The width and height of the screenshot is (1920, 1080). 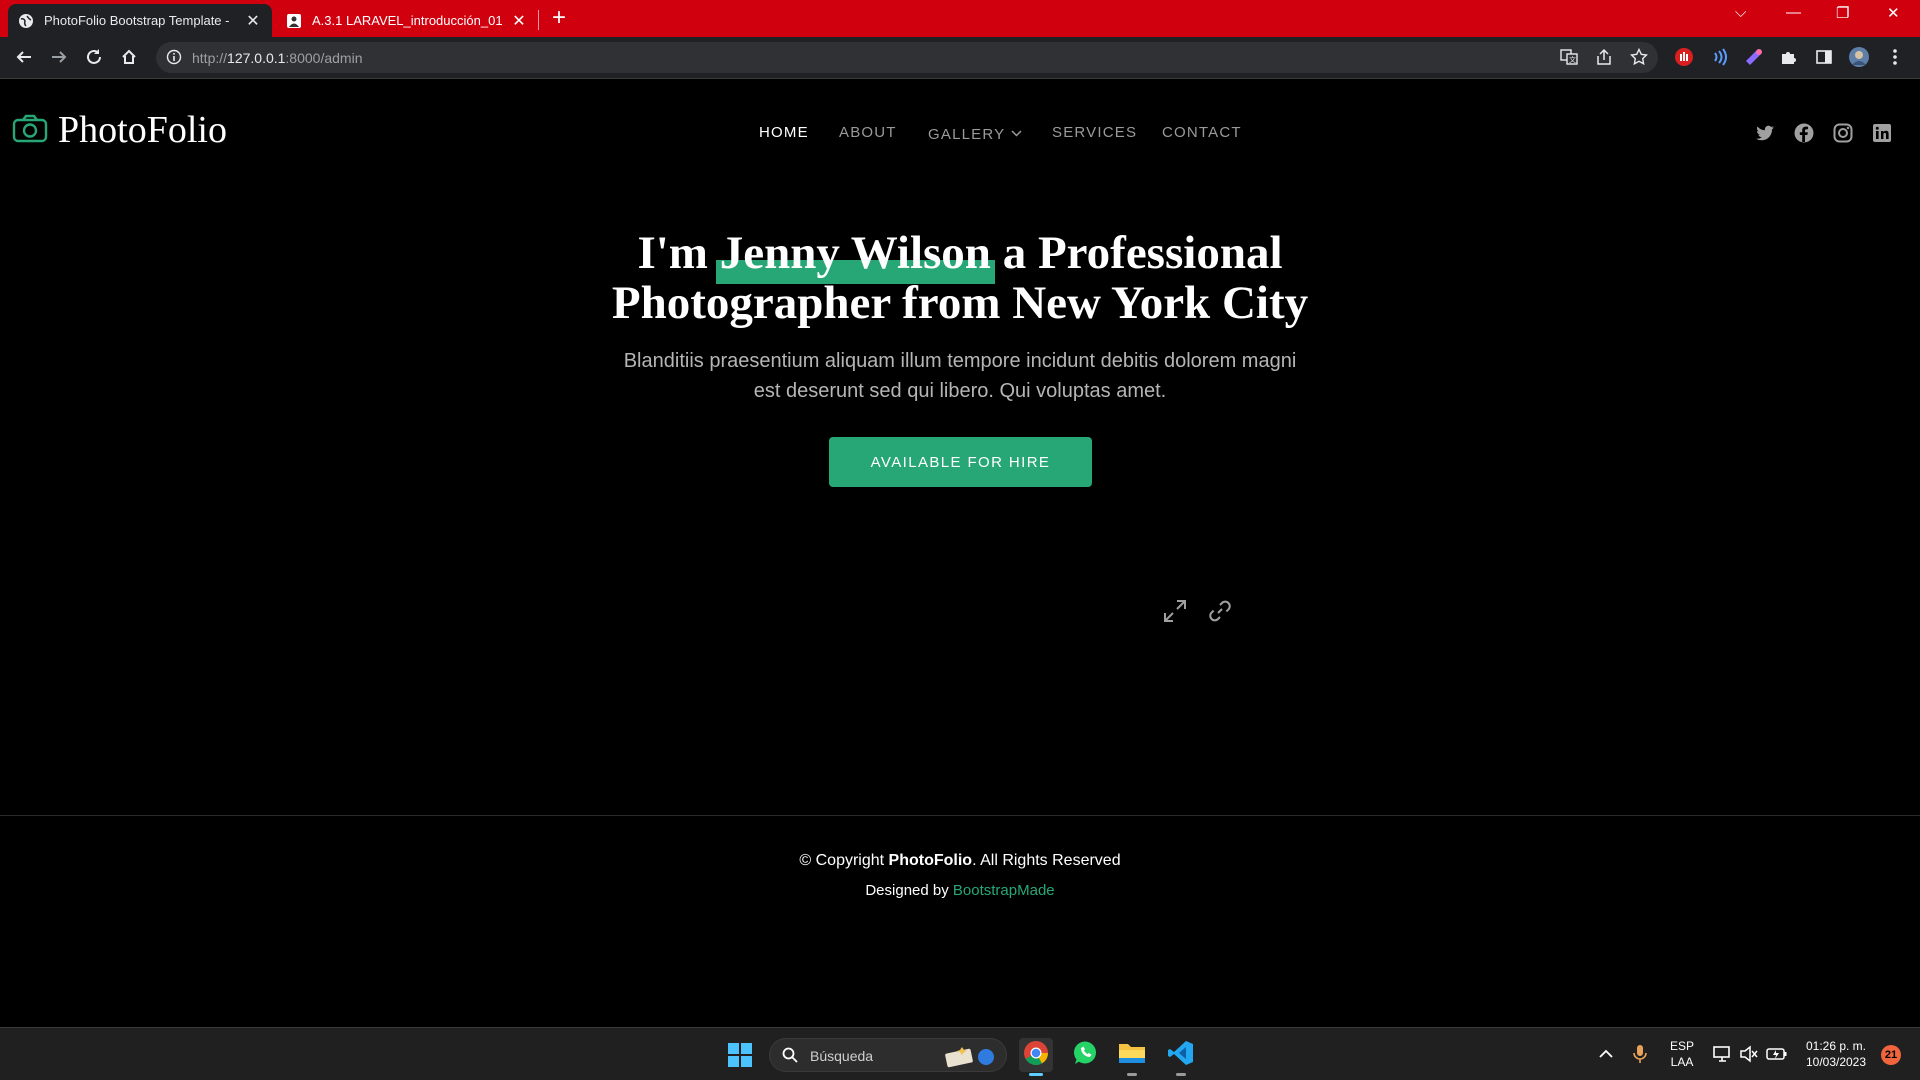 I want to click on nav-home: HOME, so click(x=784, y=132).